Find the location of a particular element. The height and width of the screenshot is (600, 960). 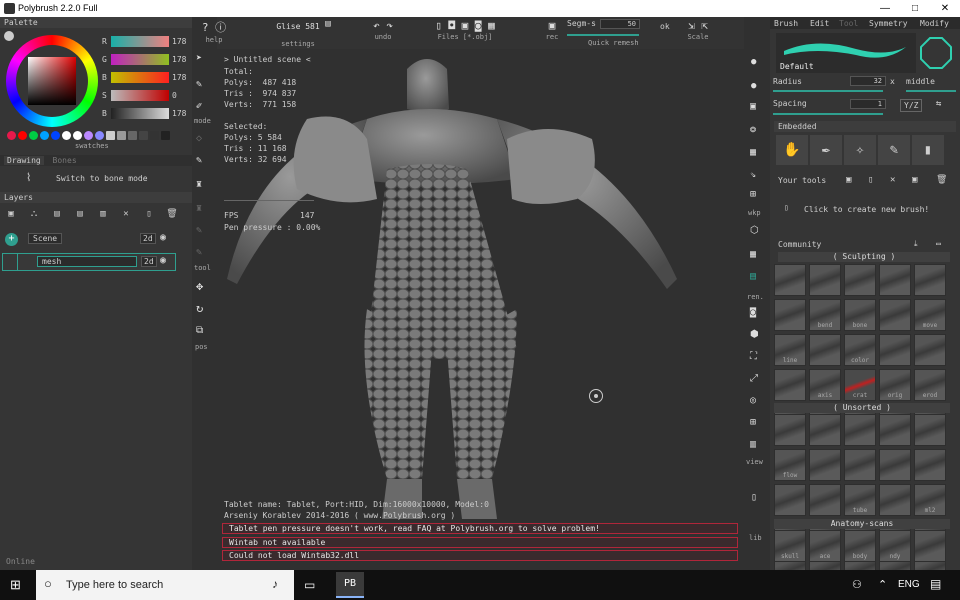

tools-icon: ✕ is located at coordinates (892, 180).